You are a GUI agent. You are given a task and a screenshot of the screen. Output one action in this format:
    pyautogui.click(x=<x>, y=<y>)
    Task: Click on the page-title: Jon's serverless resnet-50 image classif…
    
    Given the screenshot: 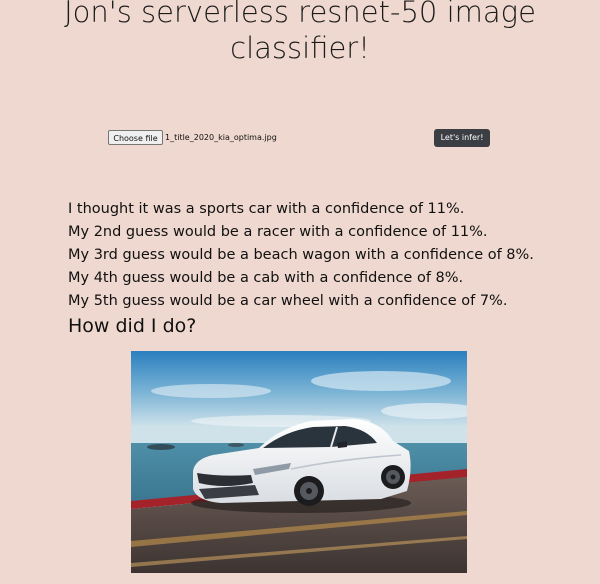 What is the action you would take?
    pyautogui.click(x=300, y=32)
    